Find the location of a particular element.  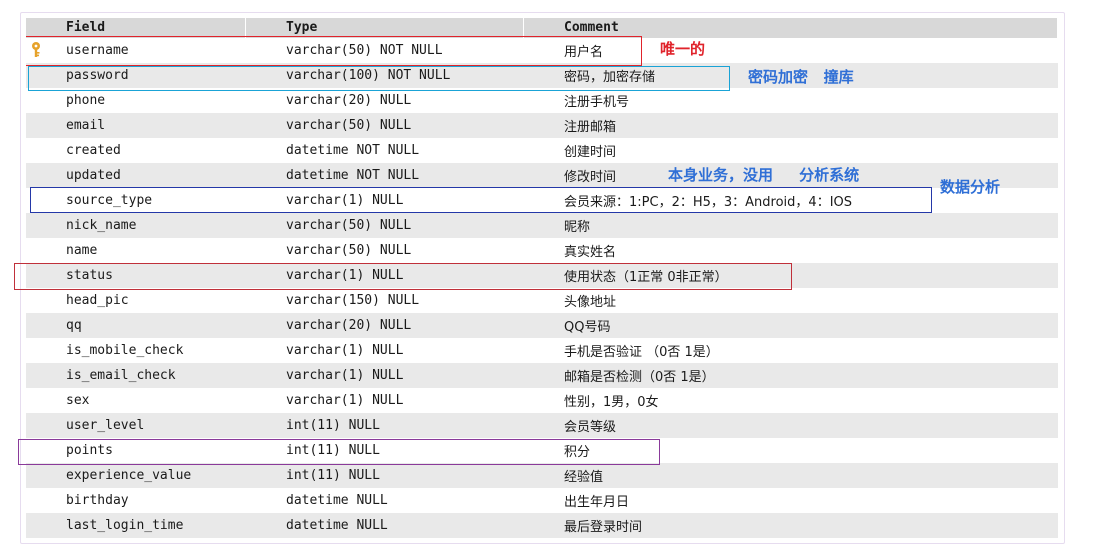

cell-field: user_level is located at coordinates (105, 425).